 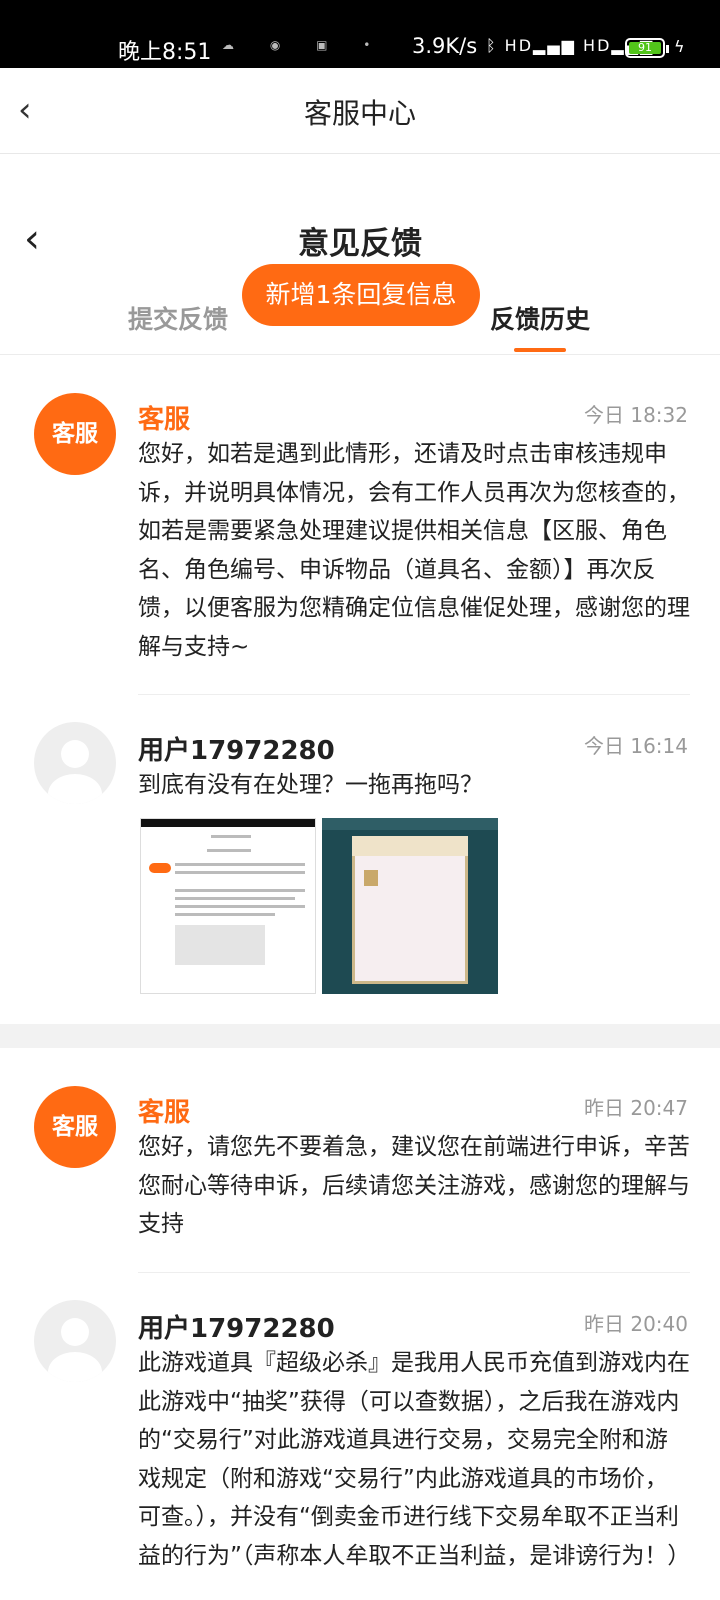 I want to click on thumb-game-panel, so click(x=410, y=910).